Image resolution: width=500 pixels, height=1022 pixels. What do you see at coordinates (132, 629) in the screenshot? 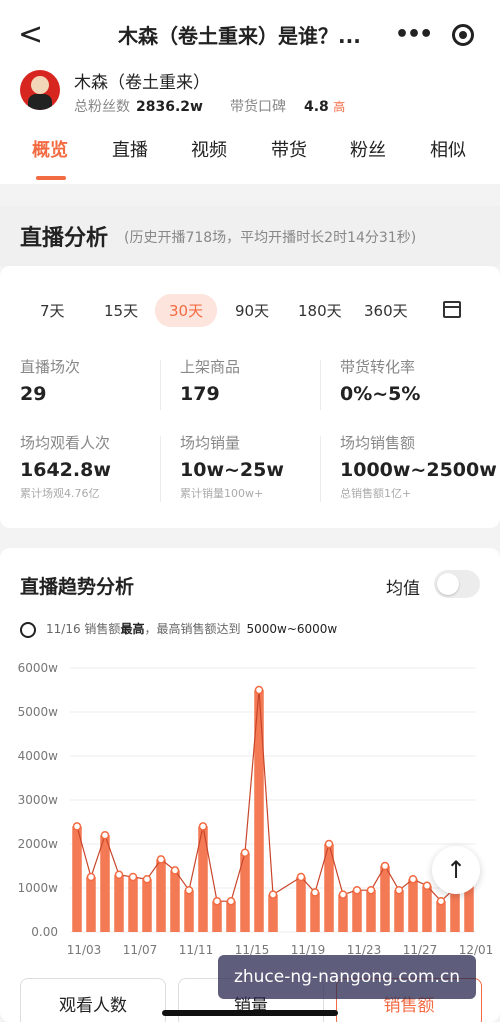
I see `note-bold: 最高` at bounding box center [132, 629].